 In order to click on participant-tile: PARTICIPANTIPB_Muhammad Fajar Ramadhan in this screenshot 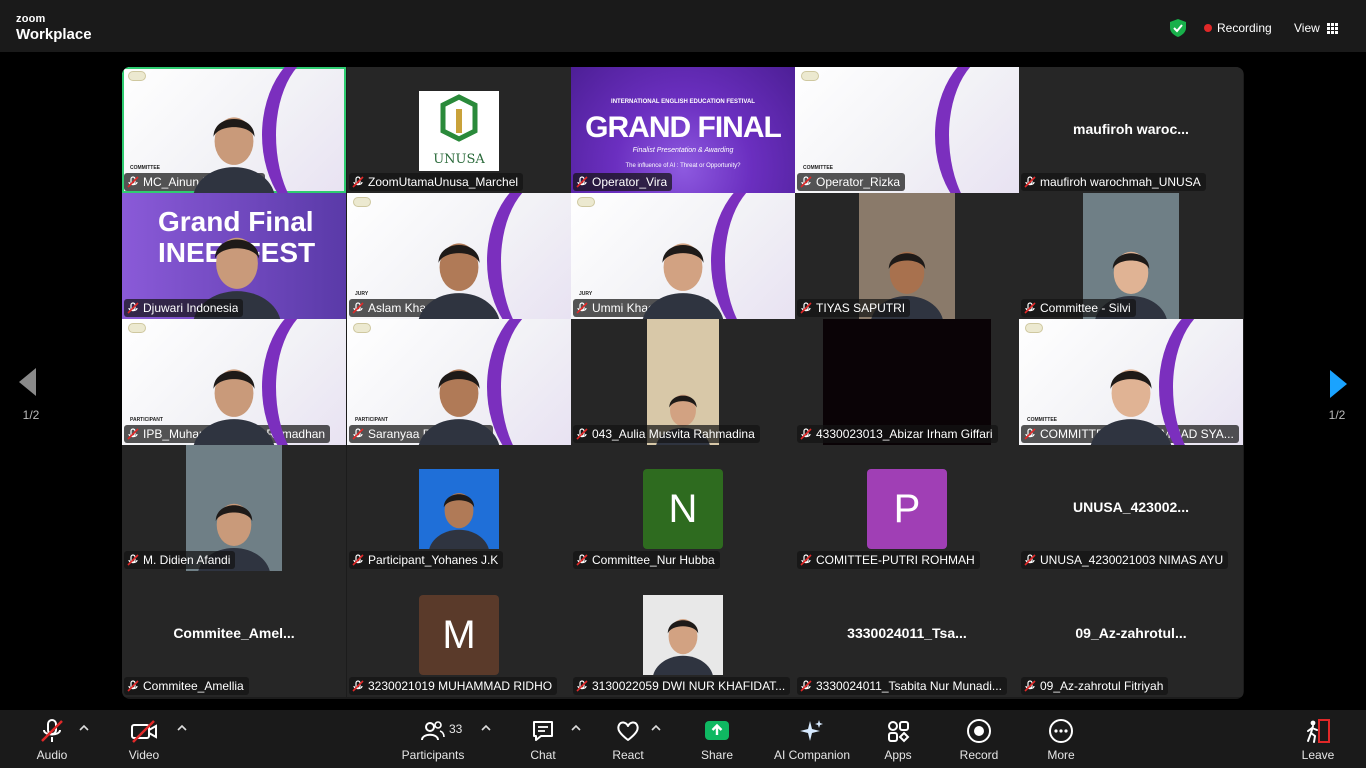, I will do `click(234, 382)`.